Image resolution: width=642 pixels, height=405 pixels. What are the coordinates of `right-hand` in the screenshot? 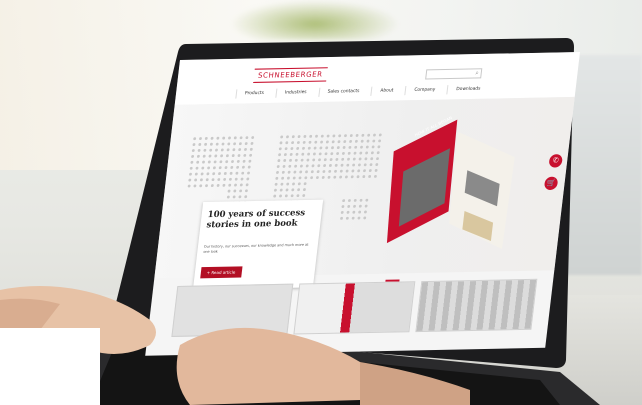 It's located at (273, 366).